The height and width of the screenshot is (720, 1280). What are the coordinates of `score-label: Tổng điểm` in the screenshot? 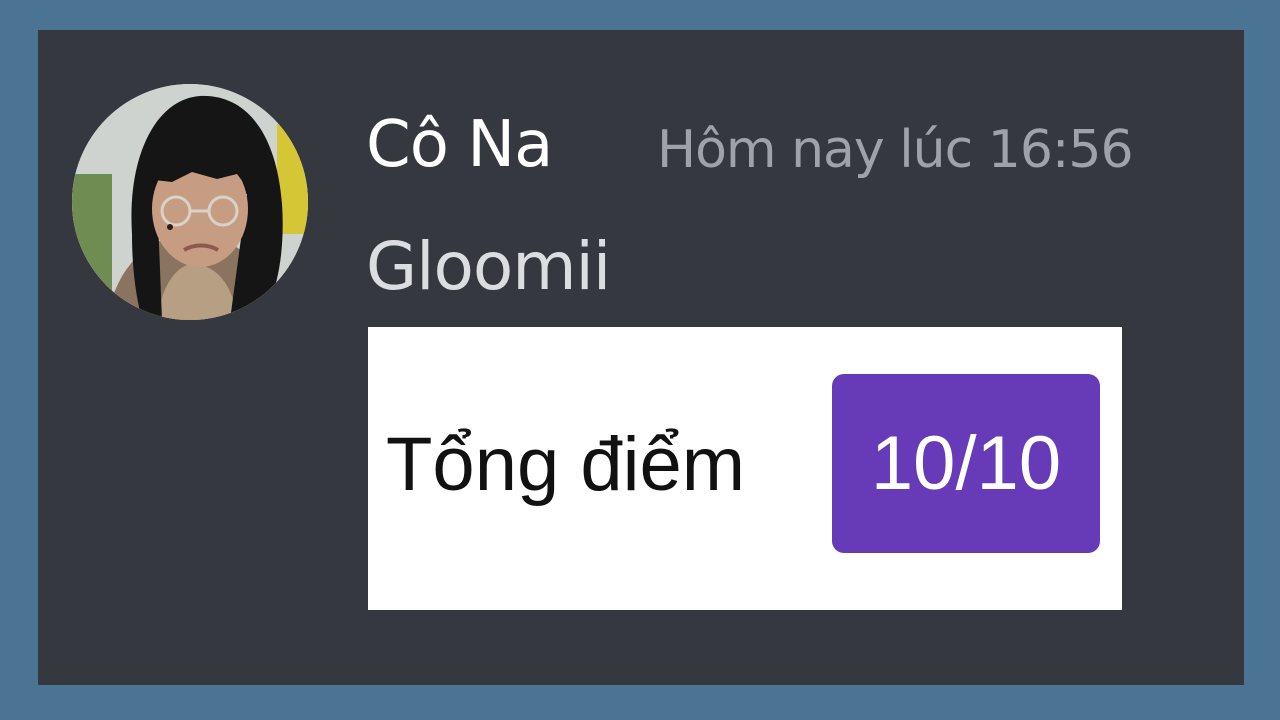 It's located at (566, 464).